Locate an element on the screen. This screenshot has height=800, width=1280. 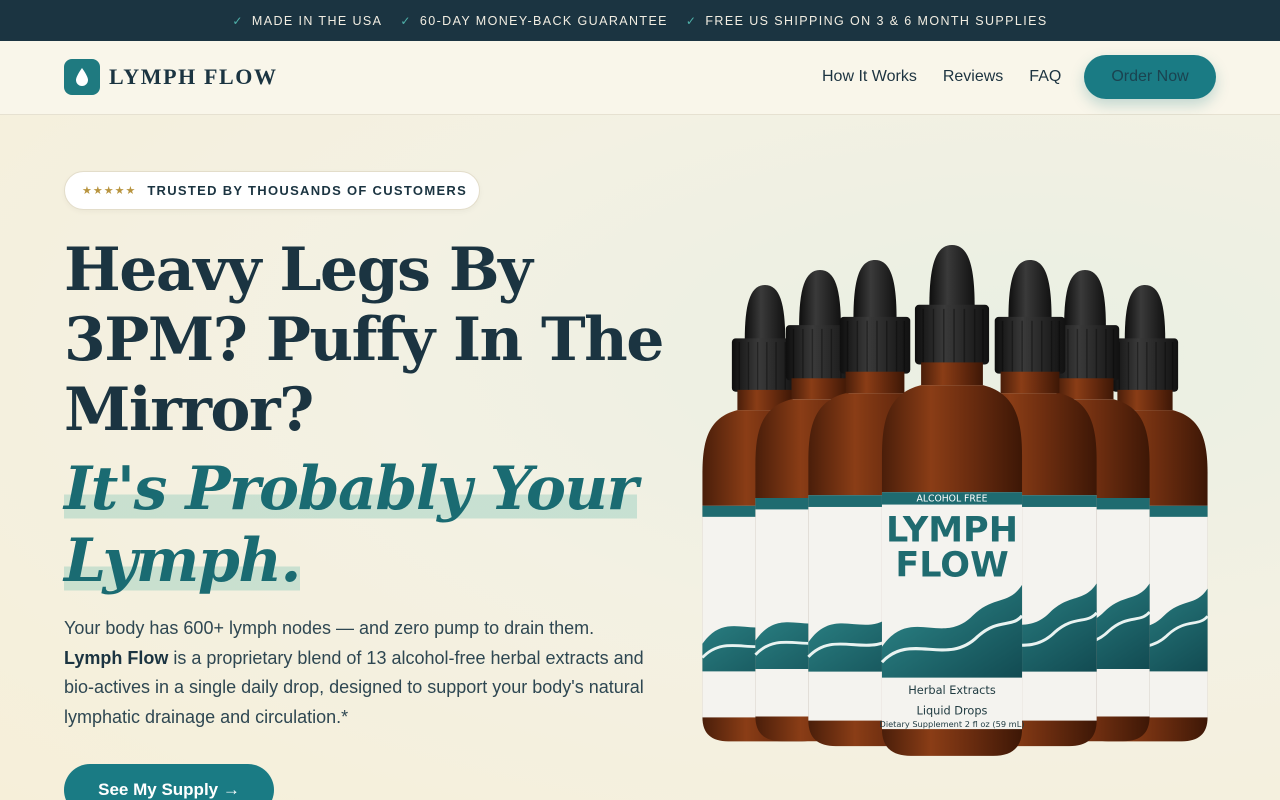
headline-line: 3PM? Puffy In The is located at coordinates (364, 340).